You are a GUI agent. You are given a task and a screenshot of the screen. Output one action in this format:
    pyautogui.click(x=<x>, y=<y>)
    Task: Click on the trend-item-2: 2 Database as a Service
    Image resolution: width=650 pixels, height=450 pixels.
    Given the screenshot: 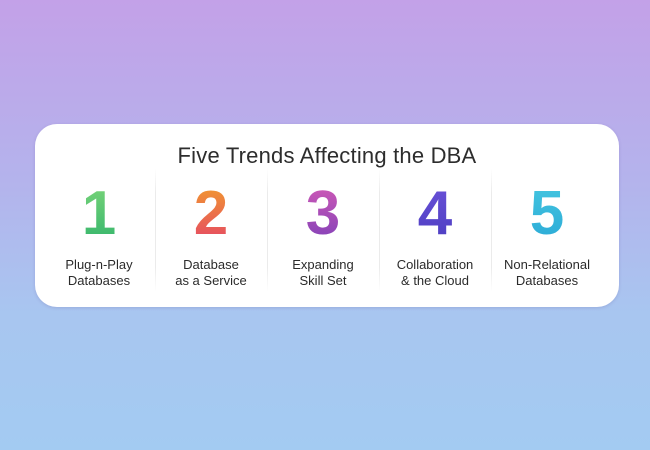 What is the action you would take?
    pyautogui.click(x=211, y=233)
    